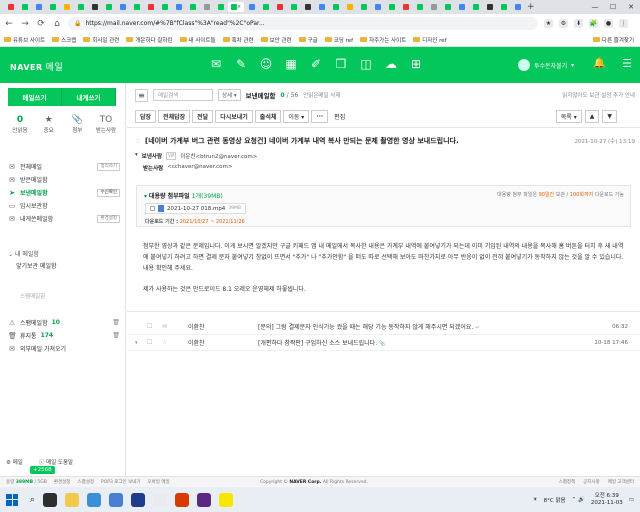 The width and height of the screenshot is (640, 512). I want to click on prev-mail-button: ▲, so click(592, 116).